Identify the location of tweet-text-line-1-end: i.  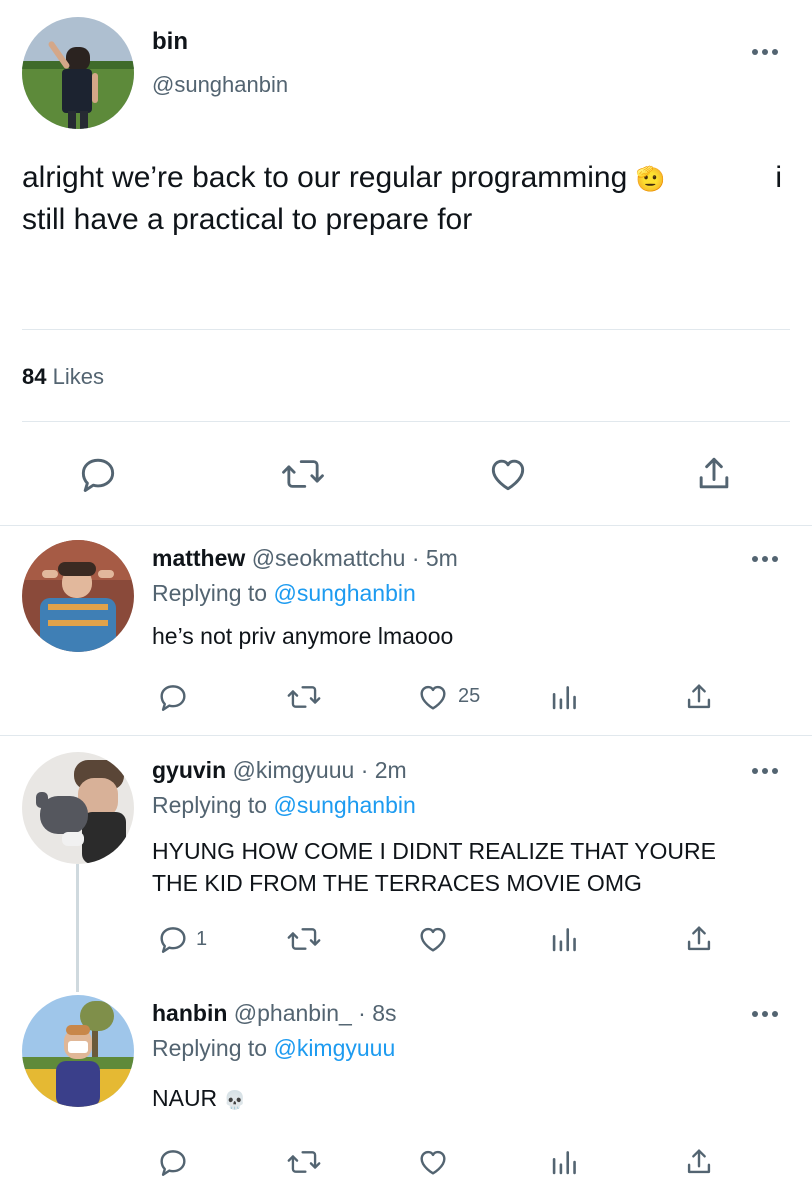
(778, 177).